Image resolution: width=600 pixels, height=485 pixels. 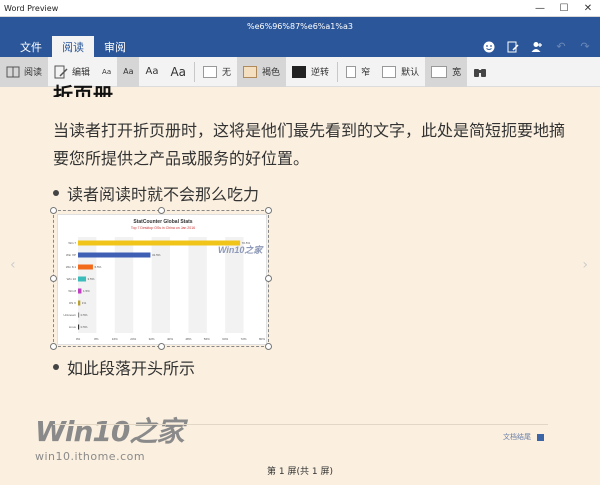 What do you see at coordinates (83, 90) in the screenshot?
I see `document-heading: 折页册` at bounding box center [83, 90].